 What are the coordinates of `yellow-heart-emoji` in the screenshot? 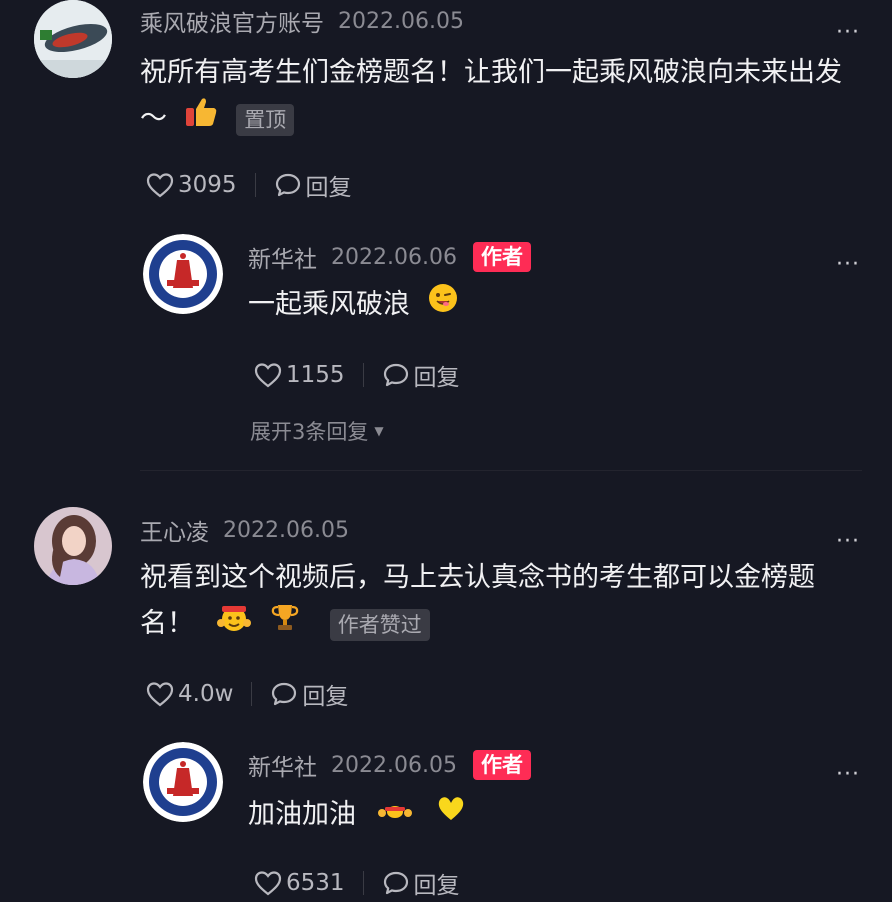 It's located at (451, 815).